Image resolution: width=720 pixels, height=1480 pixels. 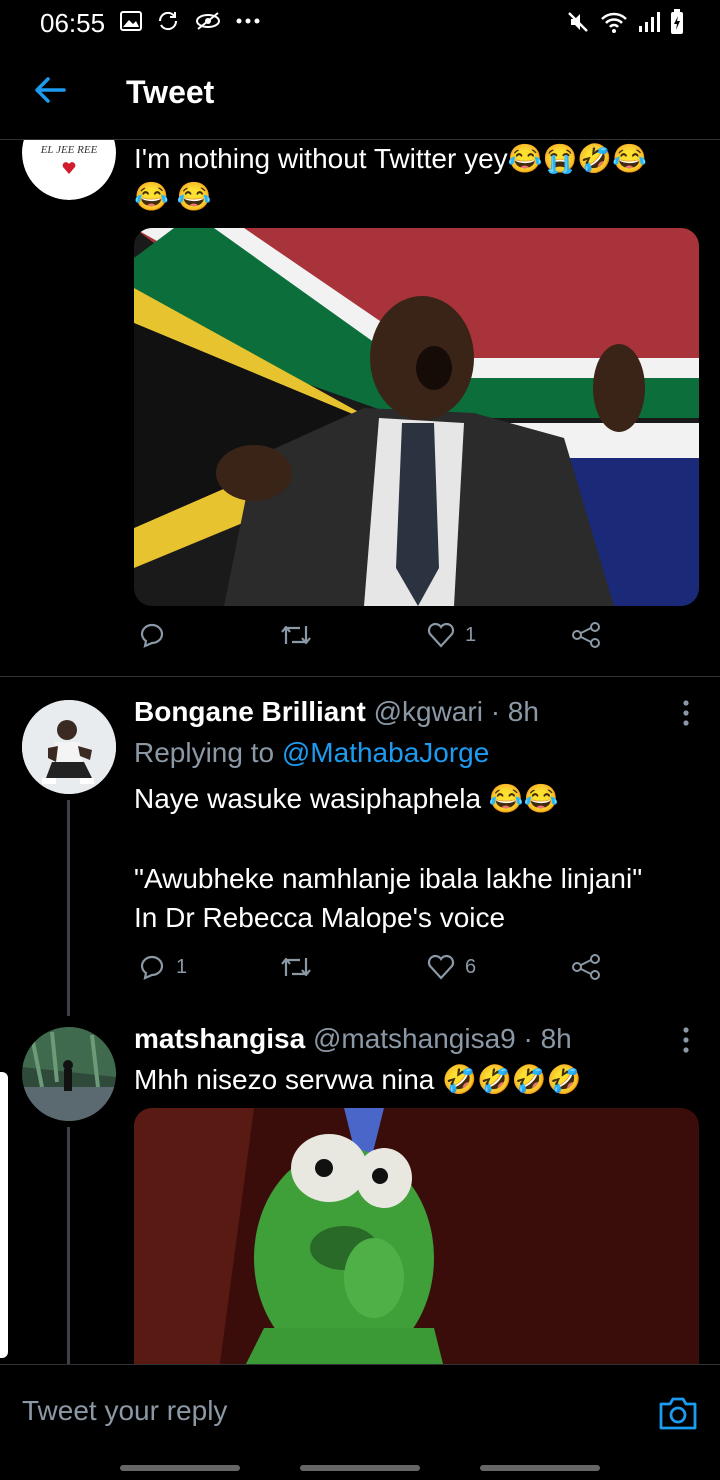 I want to click on user-display-name: Bongane Brilliant, so click(x=250, y=711).